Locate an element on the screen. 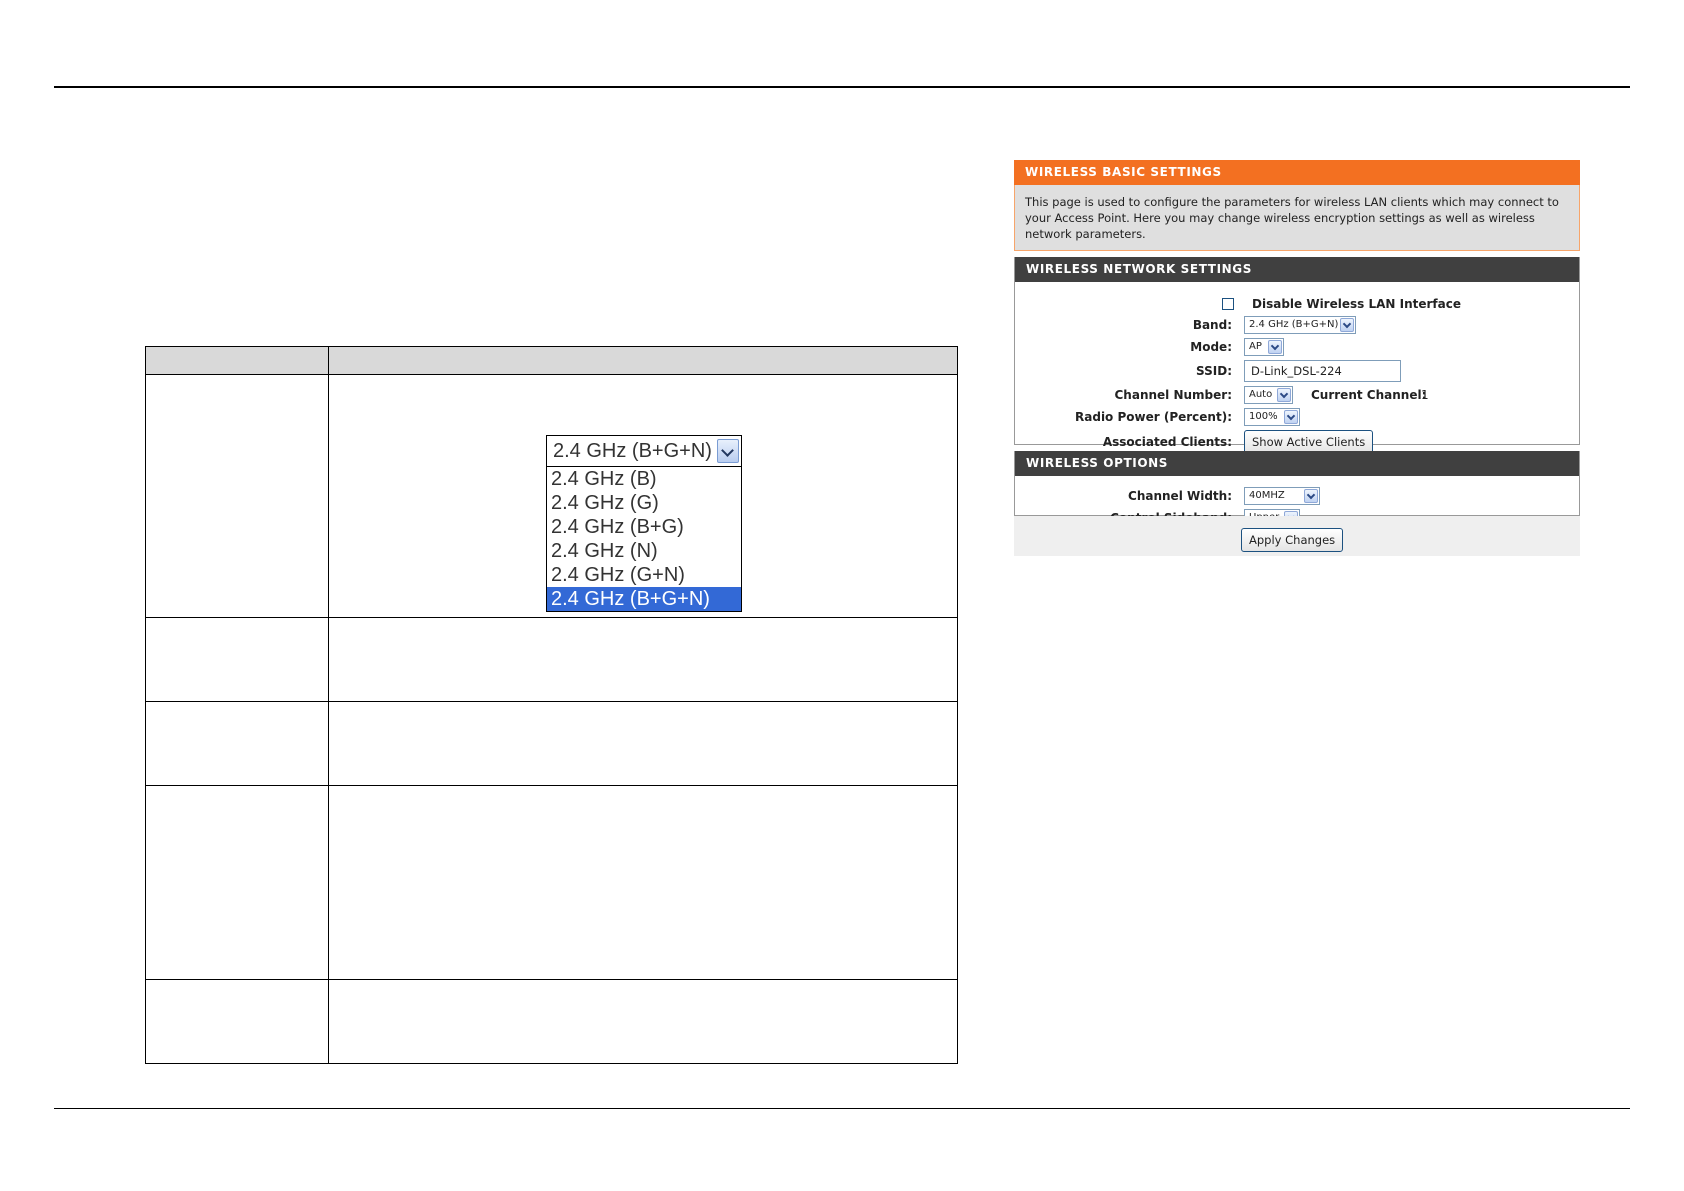  mode-row: Mode: AP is located at coordinates (1298, 347).